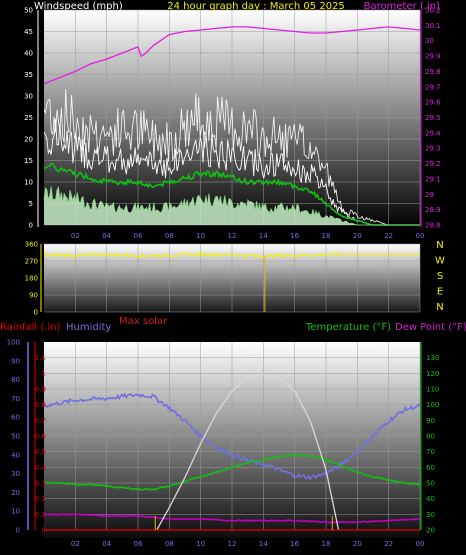 The height and width of the screenshot is (555, 466). Describe the element at coordinates (169, 544) in the screenshot. I see `temperature-x-tick-label: 08` at that location.